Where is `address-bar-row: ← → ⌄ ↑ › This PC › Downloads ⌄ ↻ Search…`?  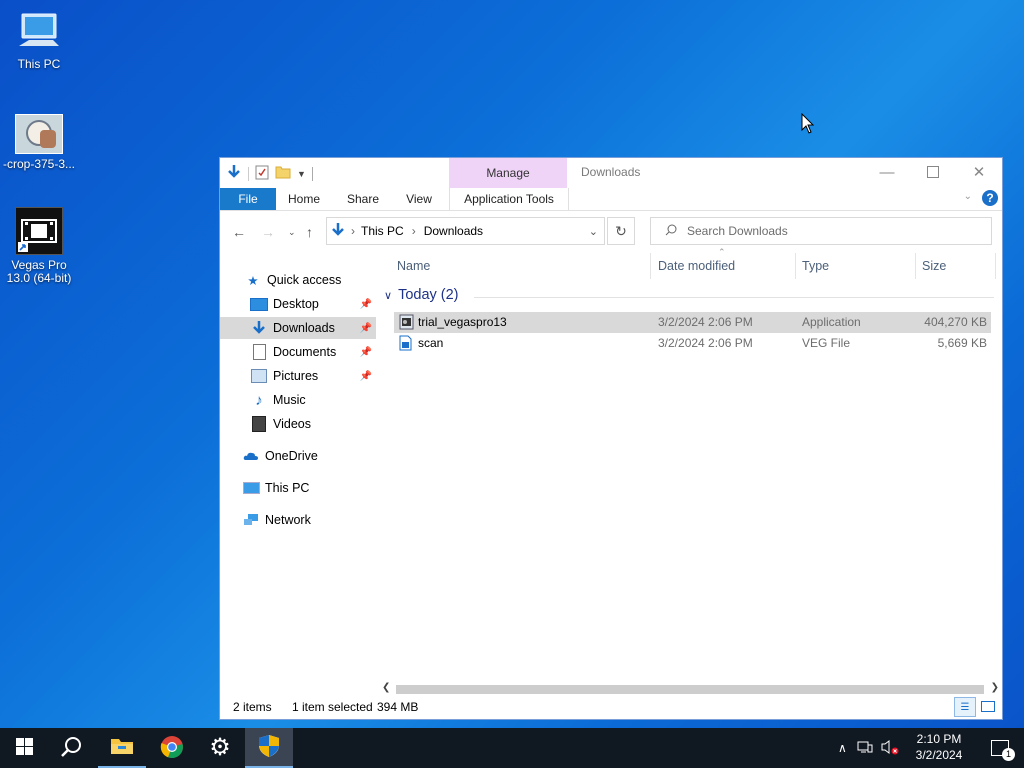 address-bar-row: ← → ⌄ ↑ › This PC › Downloads ⌄ ↻ Search… is located at coordinates (611, 231).